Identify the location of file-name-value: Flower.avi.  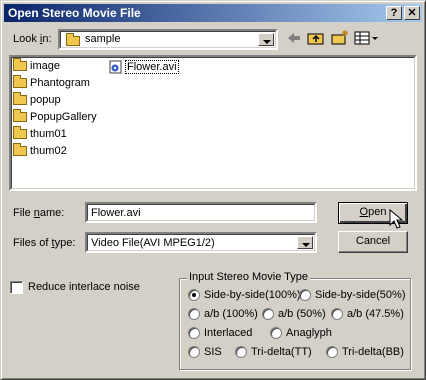
(116, 213).